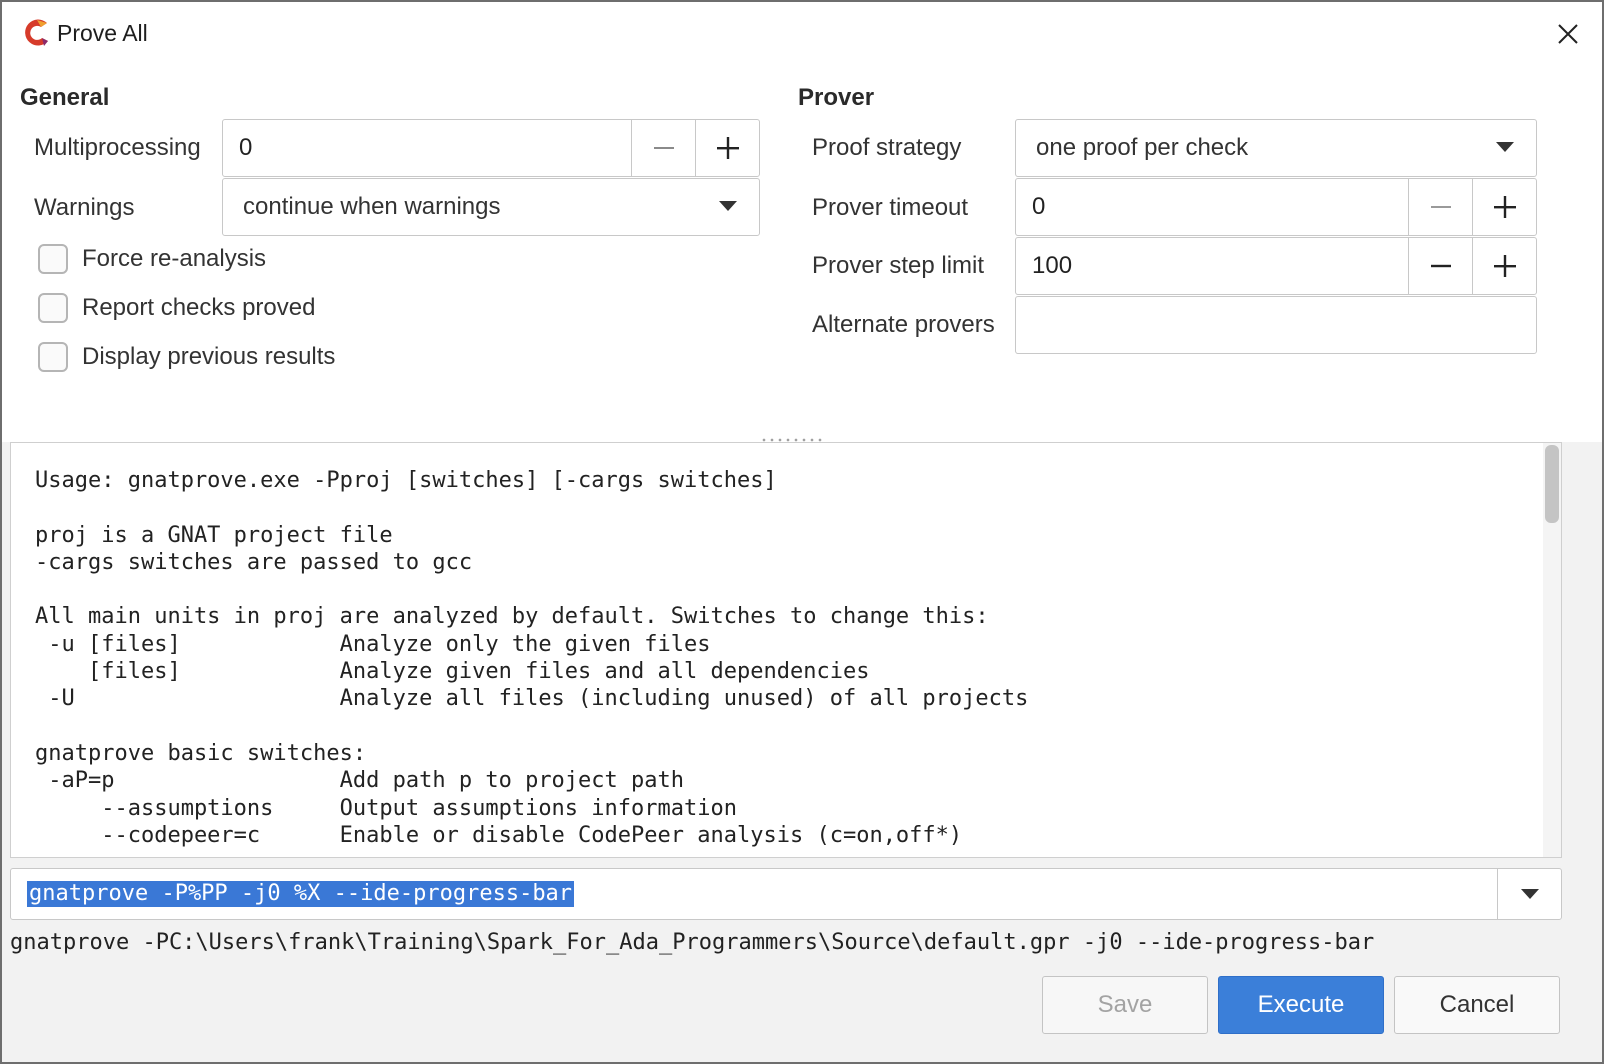 The height and width of the screenshot is (1064, 1604). I want to click on display-previous-results-checkbox: Display previous results, so click(186, 357).